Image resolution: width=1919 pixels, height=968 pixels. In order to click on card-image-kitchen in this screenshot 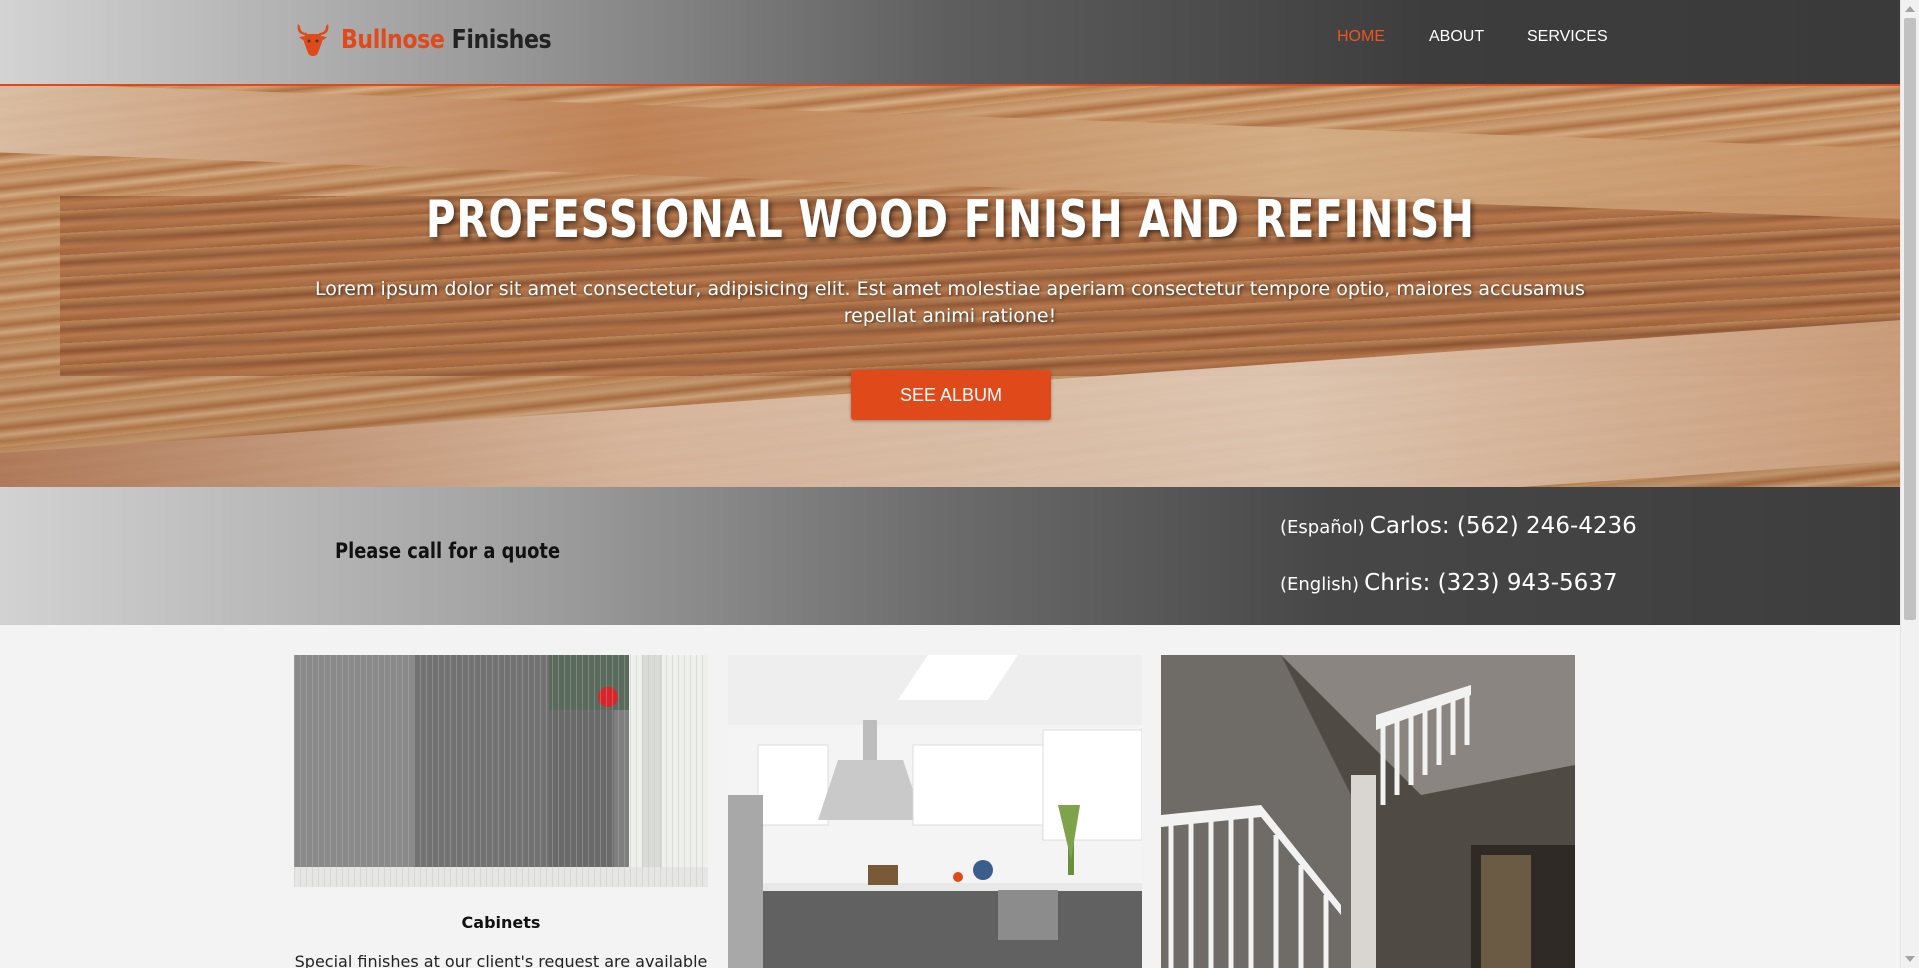, I will do `click(935, 811)`.